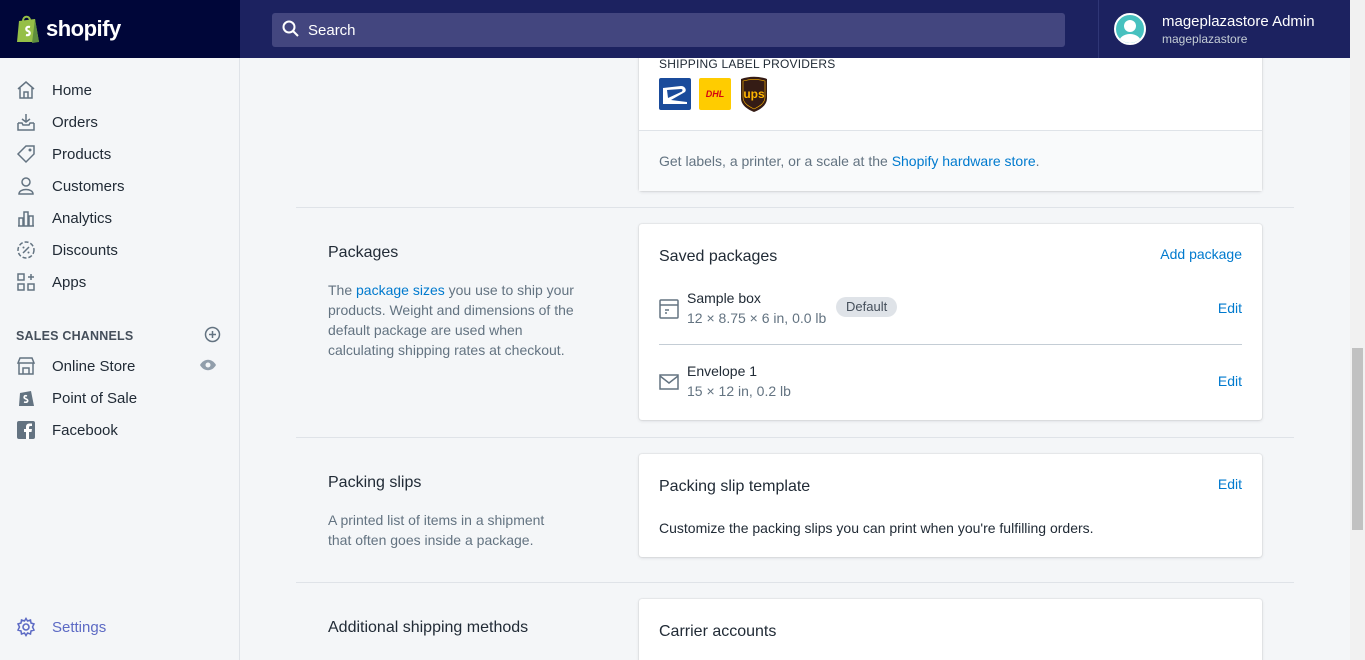 This screenshot has width=1365, height=660. I want to click on sidebar-item-products: Products, so click(119, 154).